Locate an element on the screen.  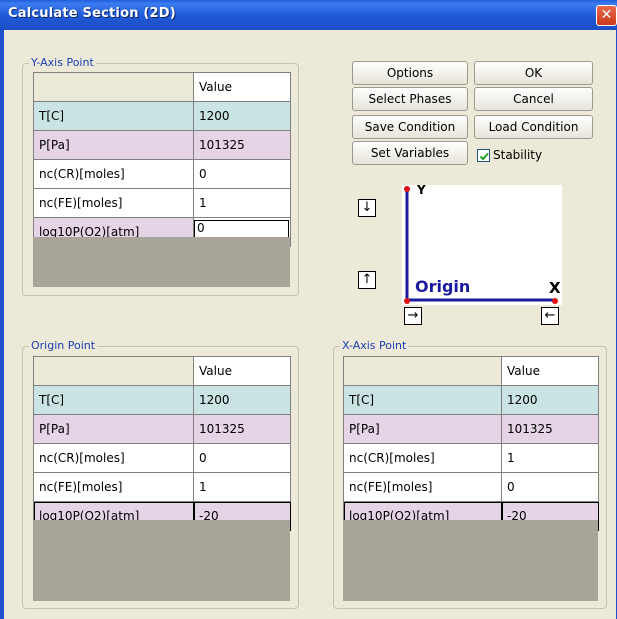
move-left-button: ← is located at coordinates (550, 316).